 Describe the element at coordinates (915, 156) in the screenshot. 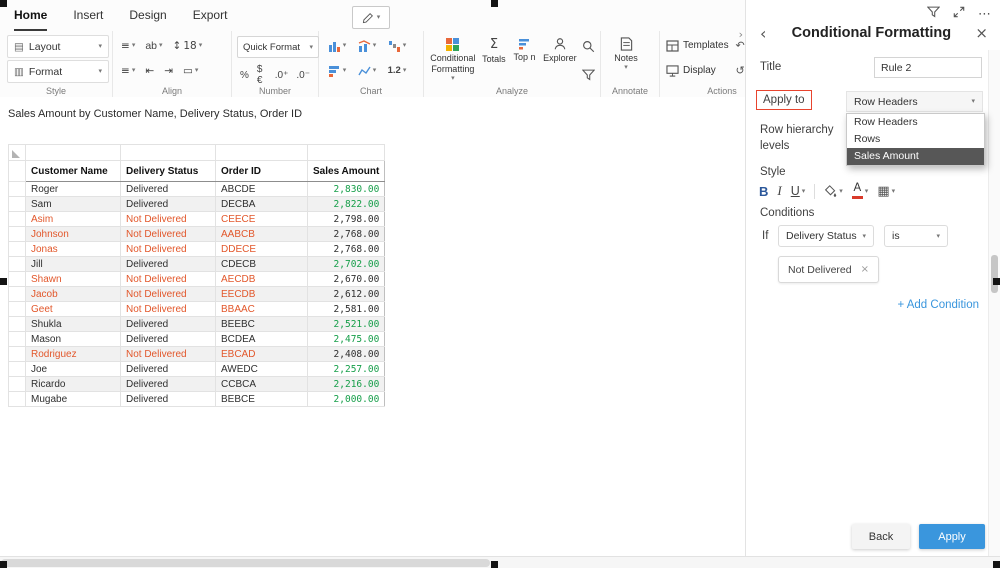

I see `apply-to-option: Sales Amount` at that location.